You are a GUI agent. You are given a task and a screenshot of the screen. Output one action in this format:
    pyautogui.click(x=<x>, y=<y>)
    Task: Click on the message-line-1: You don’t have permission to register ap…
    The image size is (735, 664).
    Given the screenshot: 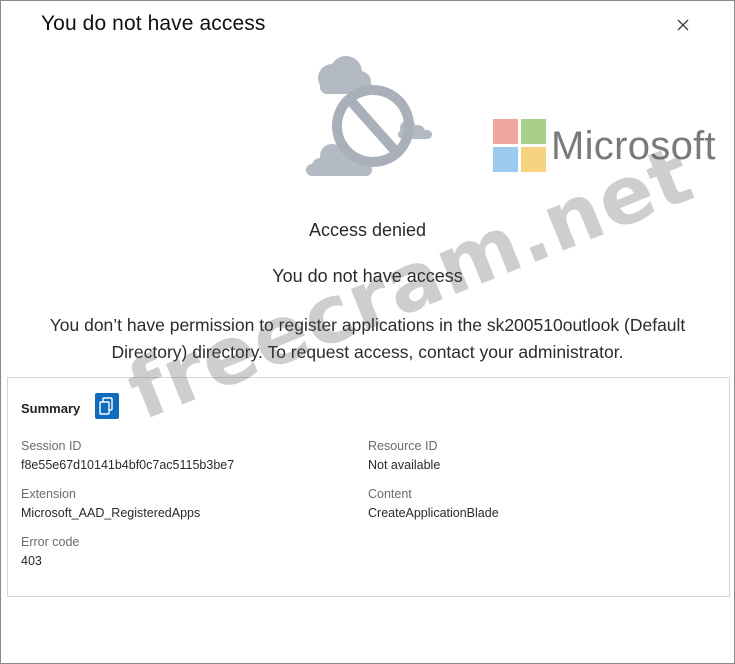 What is the action you would take?
    pyautogui.click(x=367, y=325)
    